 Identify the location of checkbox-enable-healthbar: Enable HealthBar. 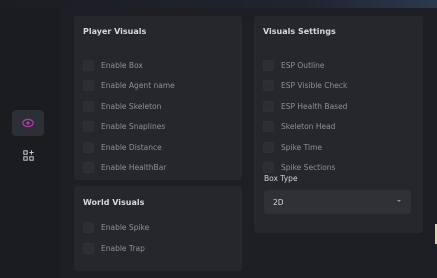
(124, 167).